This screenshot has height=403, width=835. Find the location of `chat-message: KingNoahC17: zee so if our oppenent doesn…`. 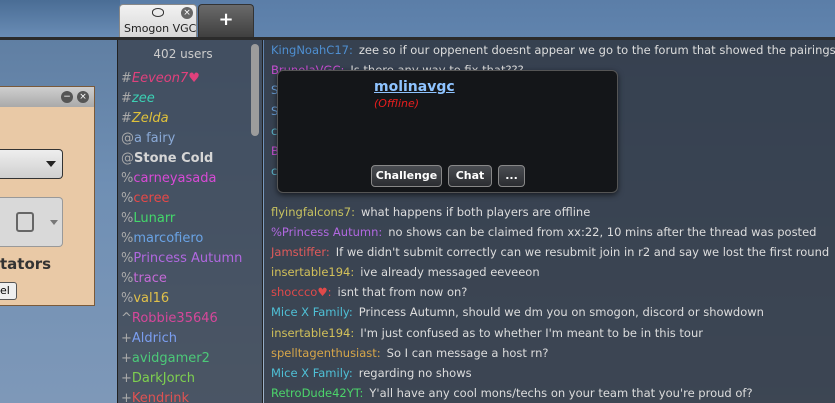

chat-message: KingNoahC17: zee so if our oppenent doesn… is located at coordinates (553, 50).